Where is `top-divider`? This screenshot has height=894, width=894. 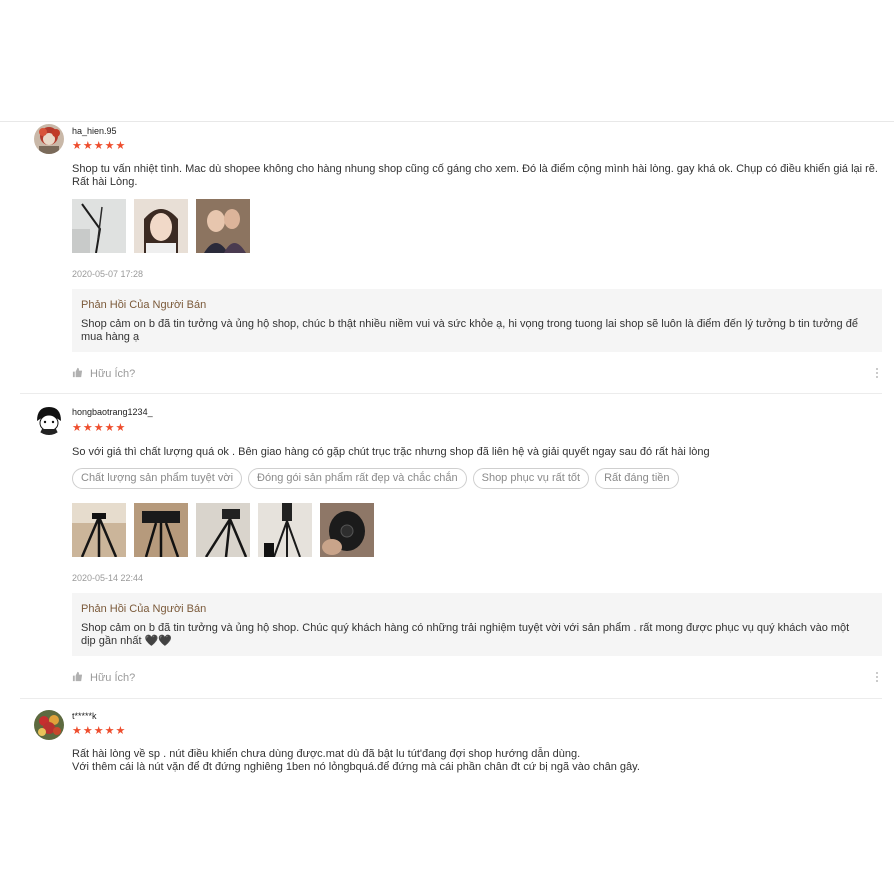 top-divider is located at coordinates (447, 121).